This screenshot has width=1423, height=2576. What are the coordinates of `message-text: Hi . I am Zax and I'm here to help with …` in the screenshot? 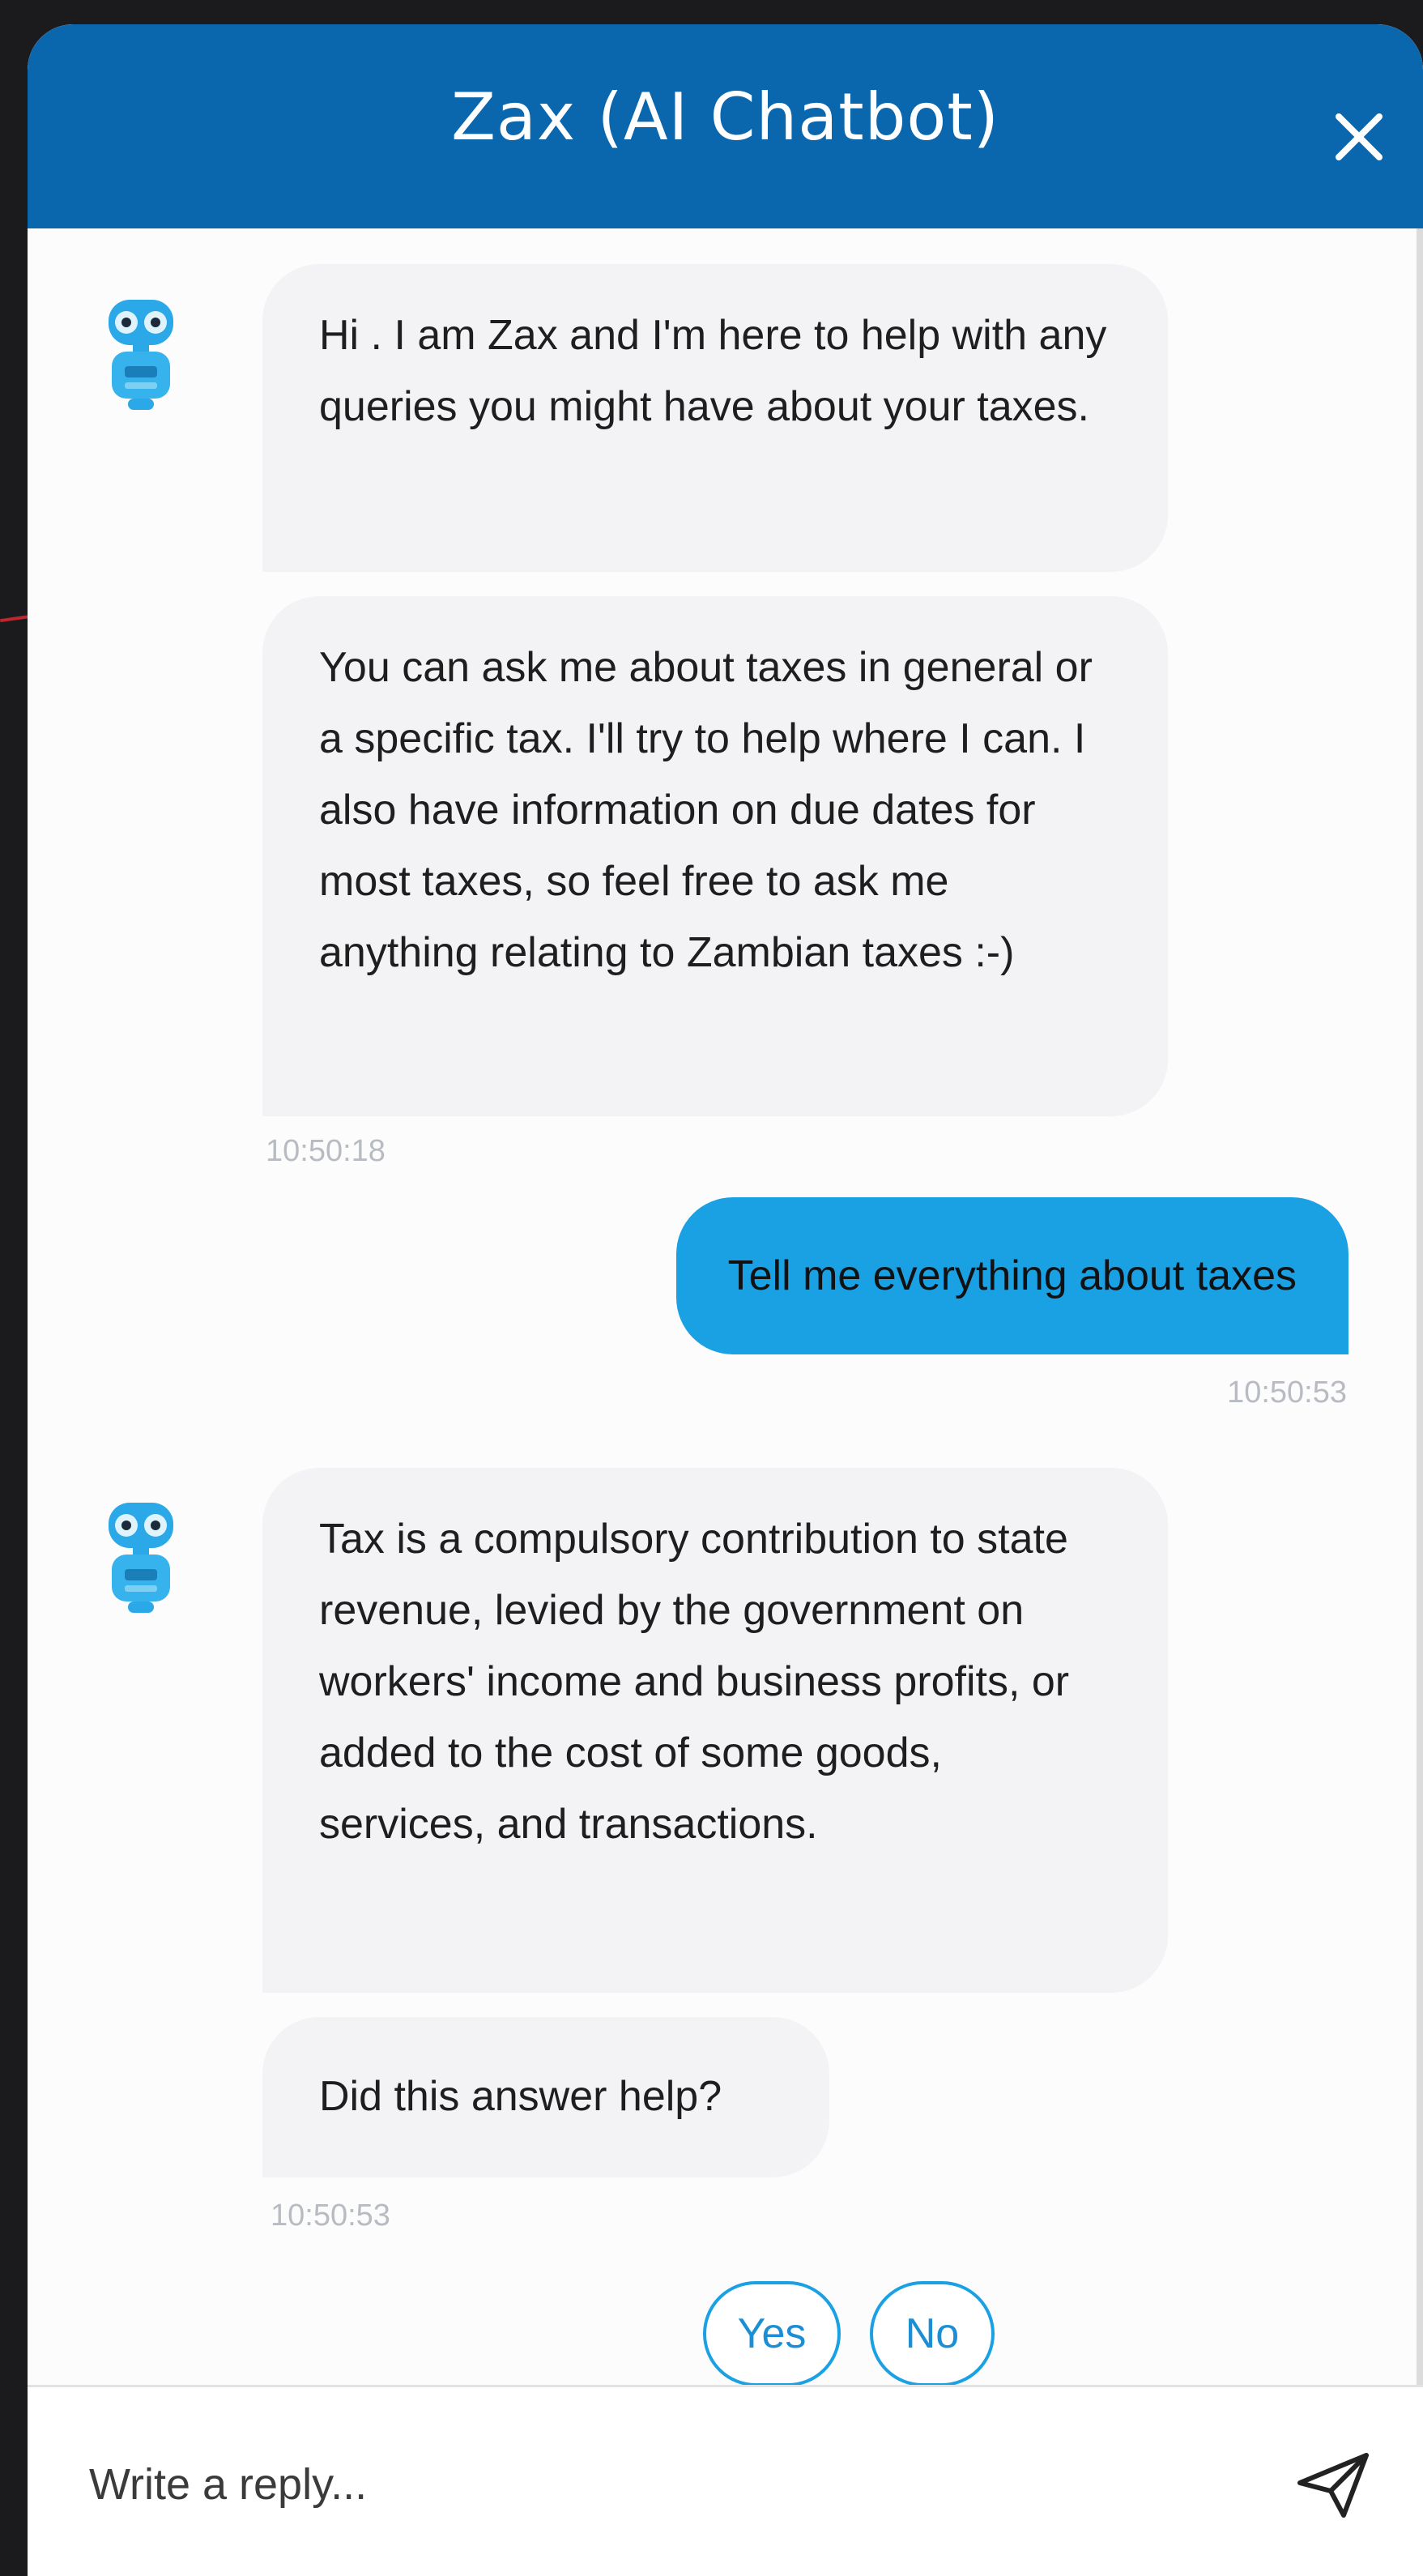 It's located at (713, 371).